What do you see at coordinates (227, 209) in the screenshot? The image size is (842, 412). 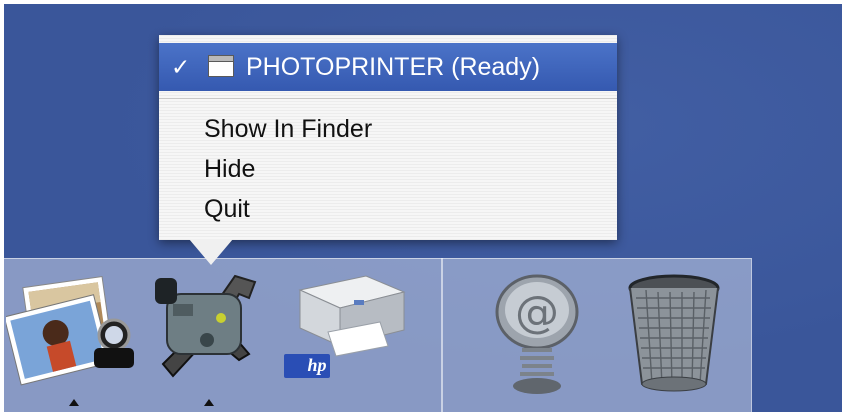 I see `menu-item-quit: Quit` at bounding box center [227, 209].